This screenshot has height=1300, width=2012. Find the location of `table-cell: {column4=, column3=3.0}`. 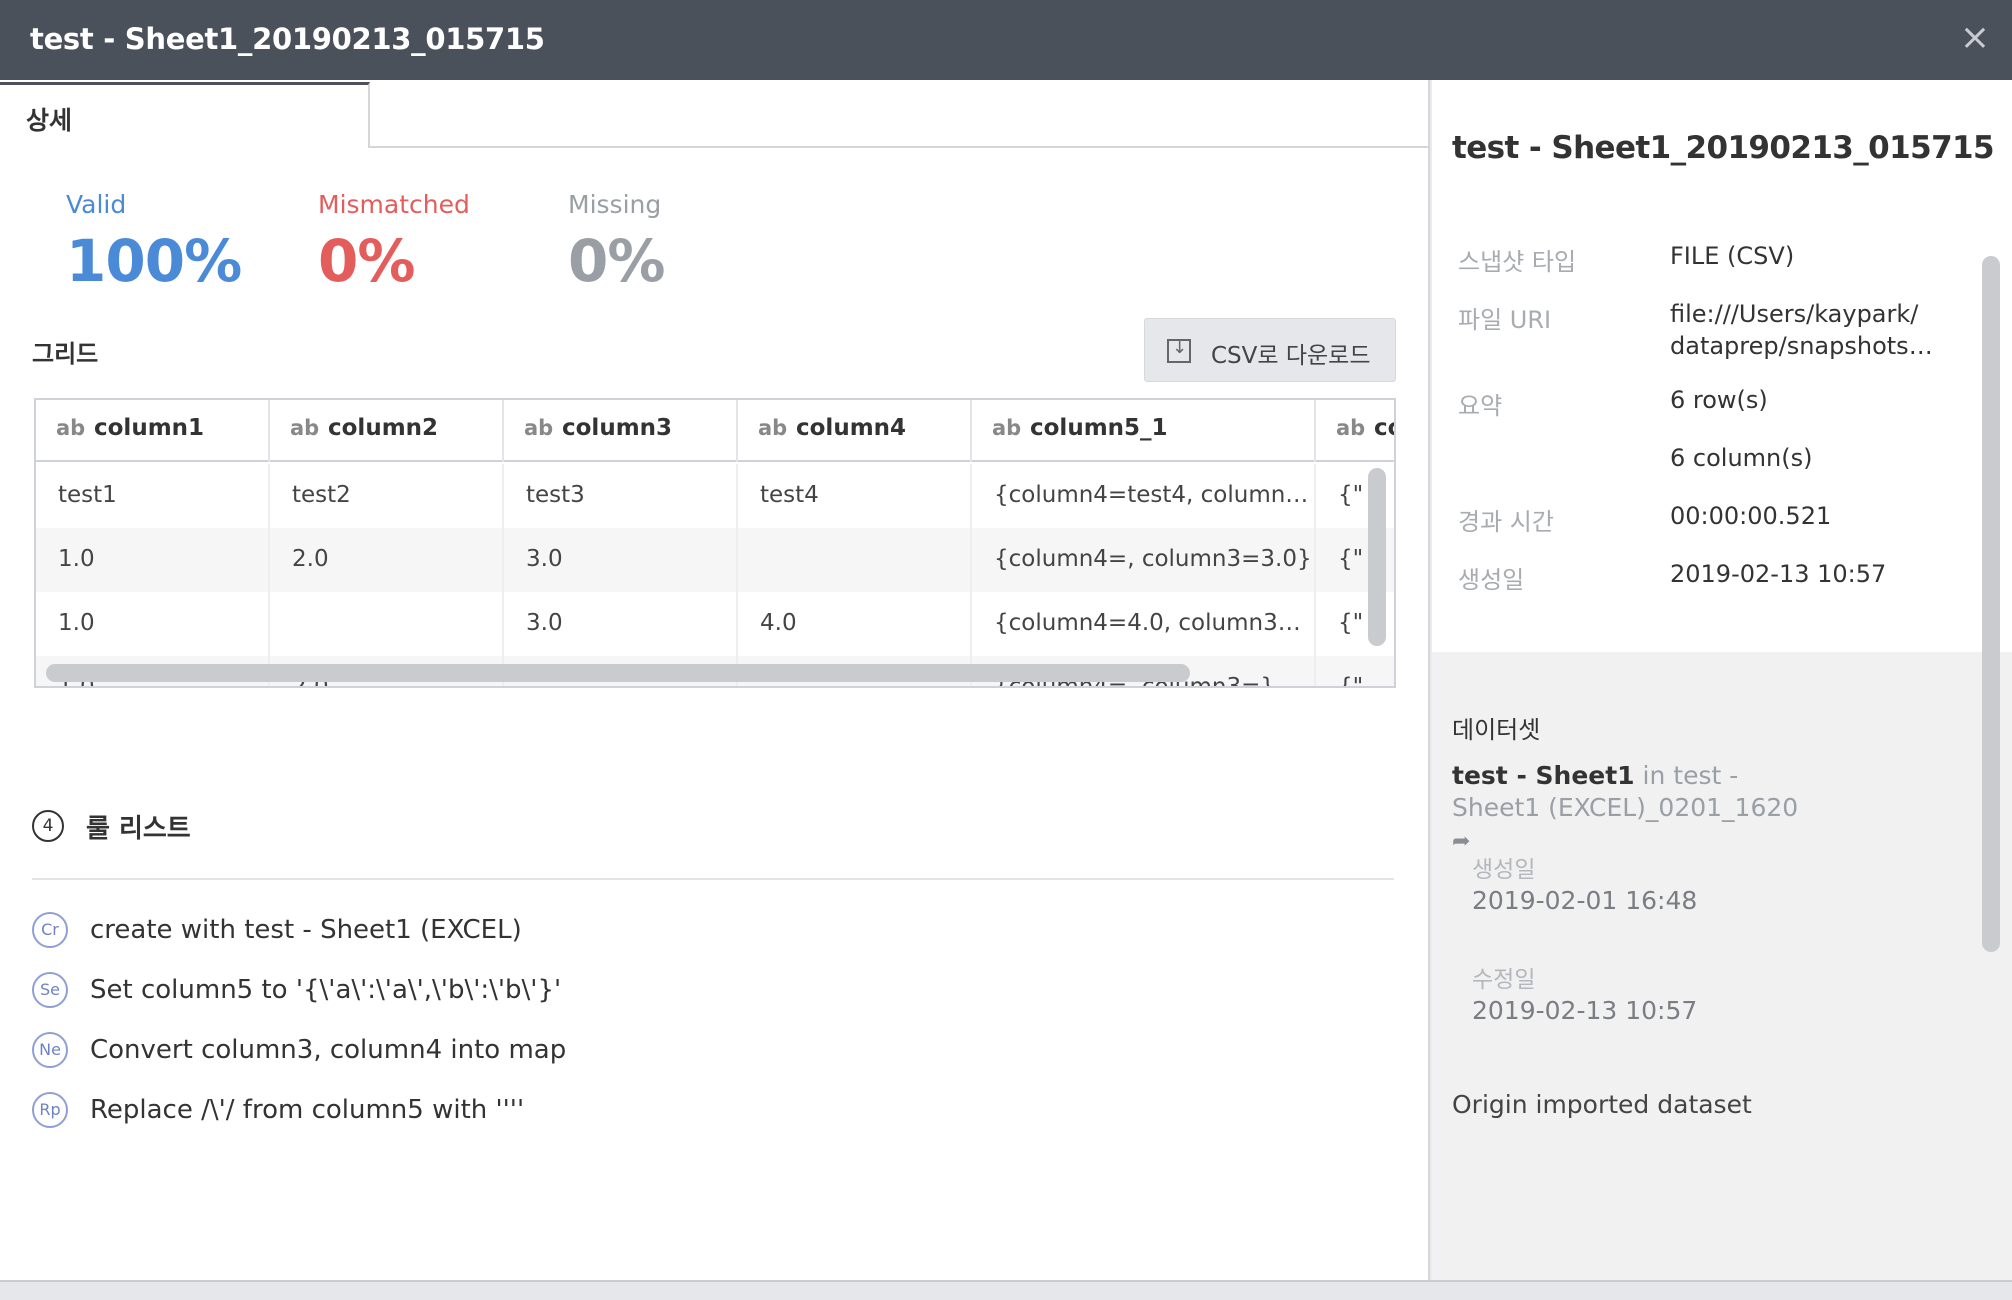

table-cell: {column4=, column3=3.0} is located at coordinates (1144, 560).